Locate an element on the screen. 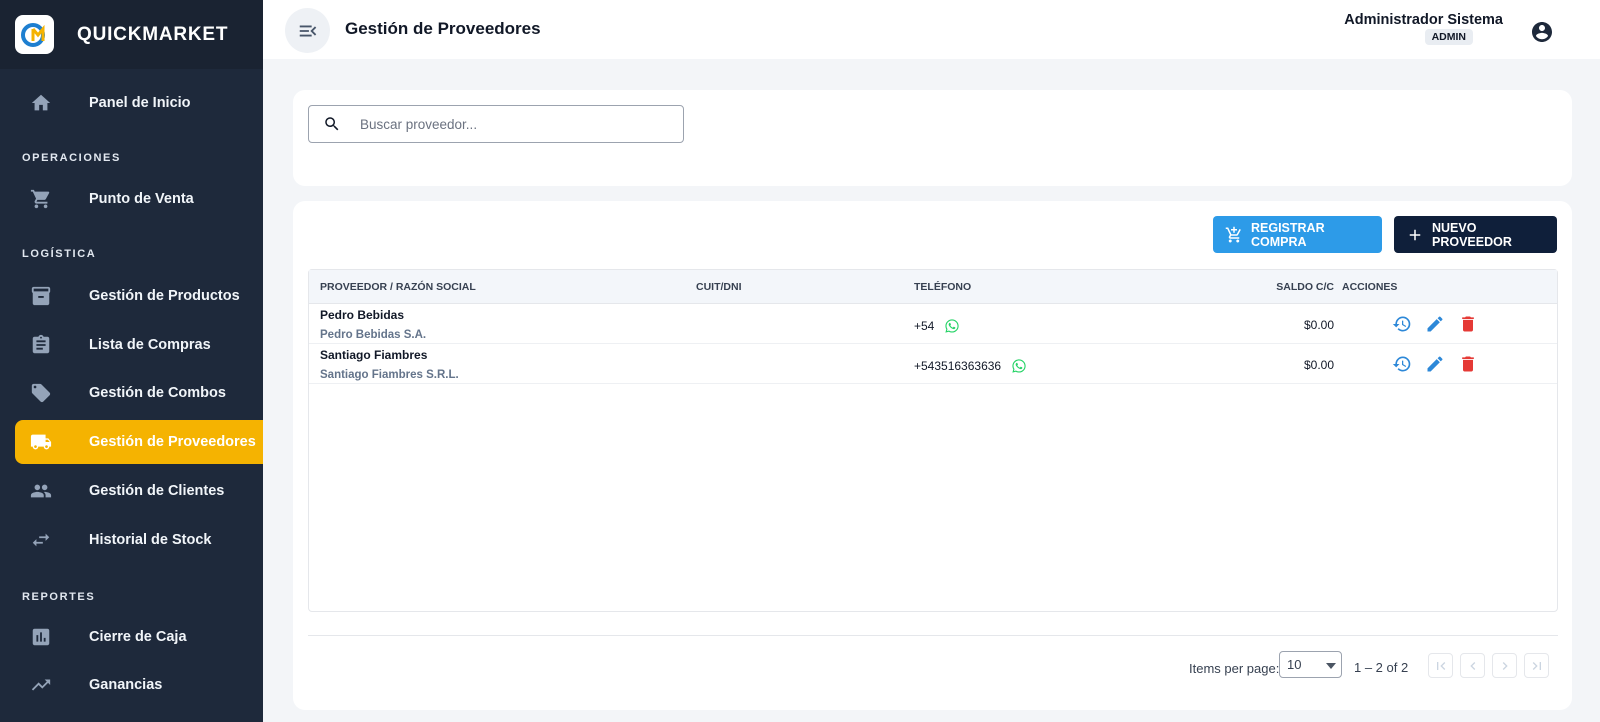 This screenshot has height=722, width=1600. sidebar-item-label: Gestión de Combos is located at coordinates (157, 393).